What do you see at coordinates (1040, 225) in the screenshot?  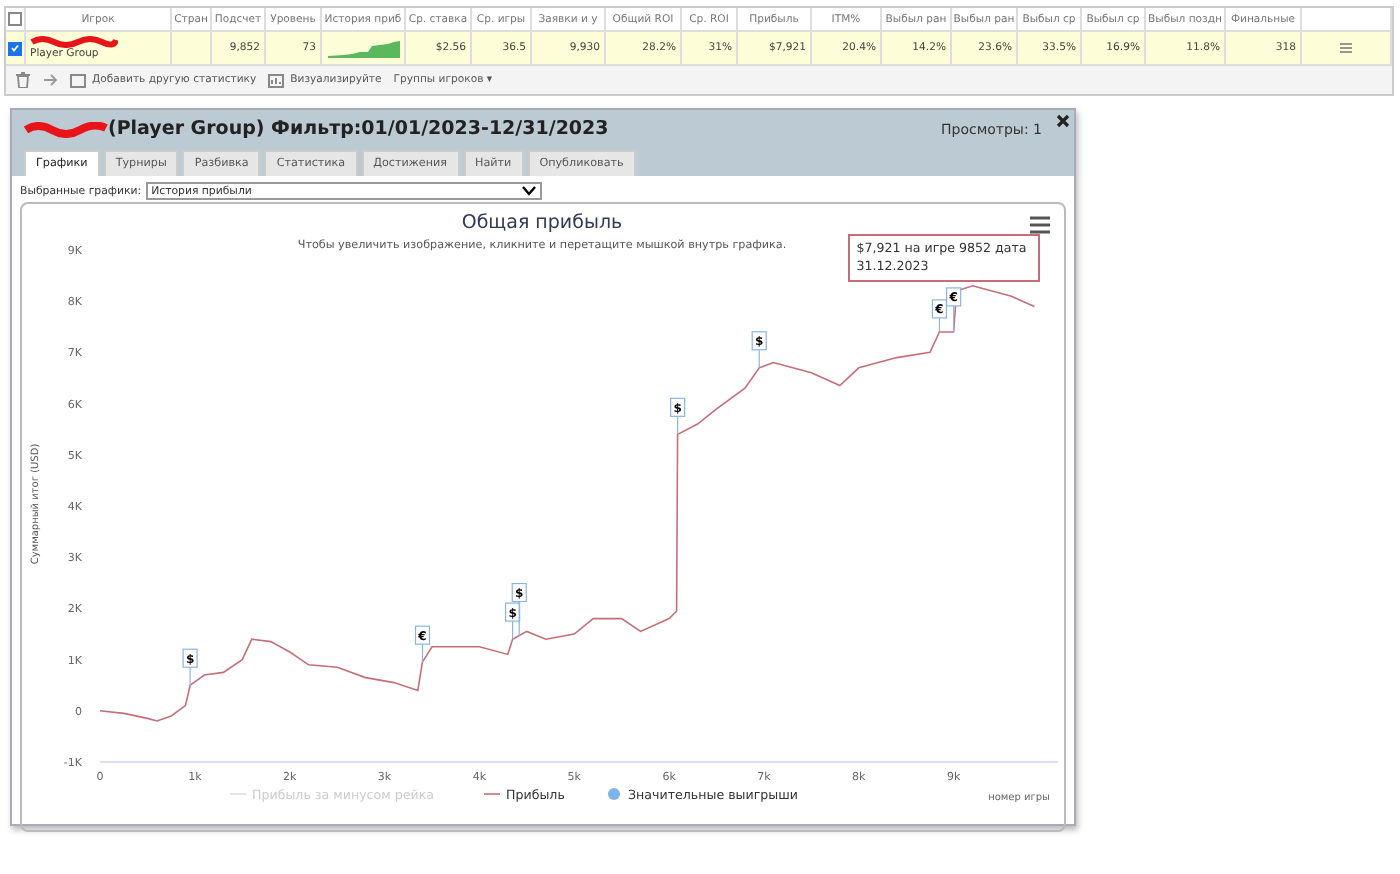 I see `menu-icon` at bounding box center [1040, 225].